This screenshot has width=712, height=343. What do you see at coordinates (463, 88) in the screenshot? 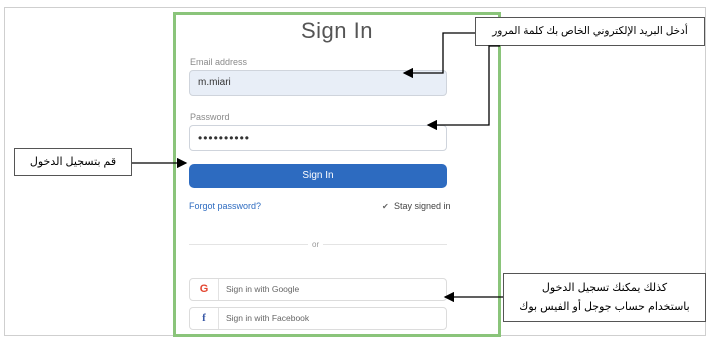
I see `password-arrow` at bounding box center [463, 88].